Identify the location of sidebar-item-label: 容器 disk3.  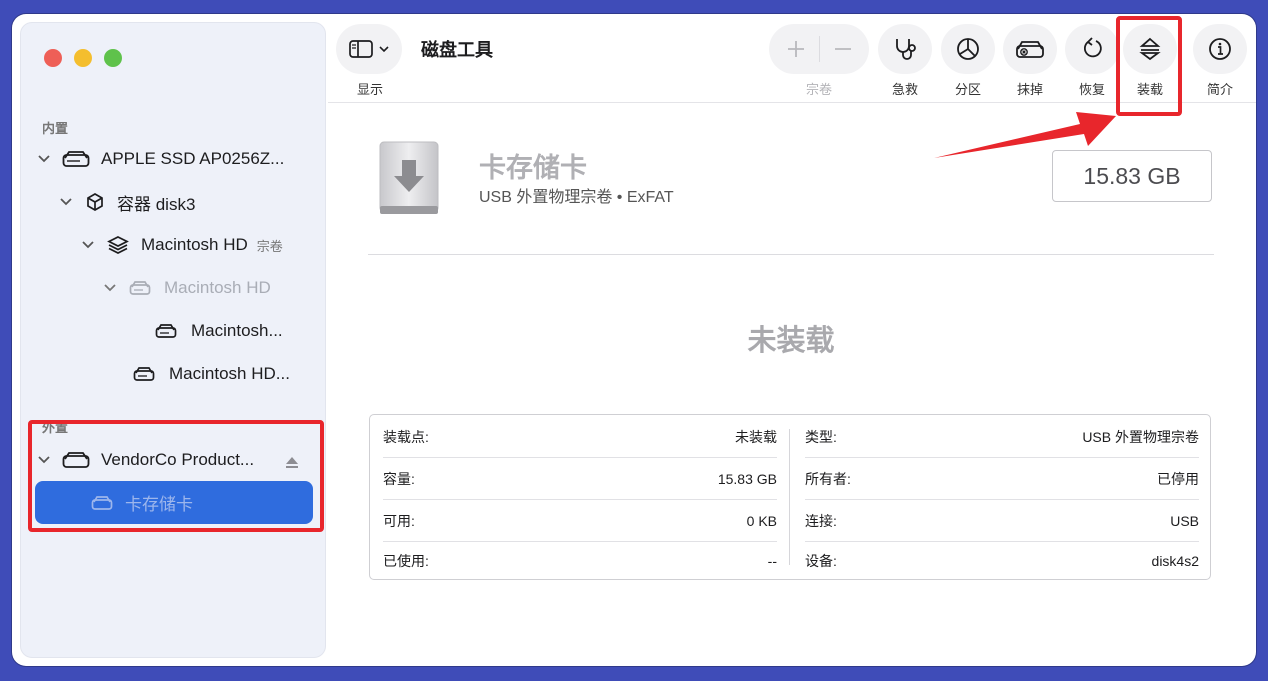
(156, 204).